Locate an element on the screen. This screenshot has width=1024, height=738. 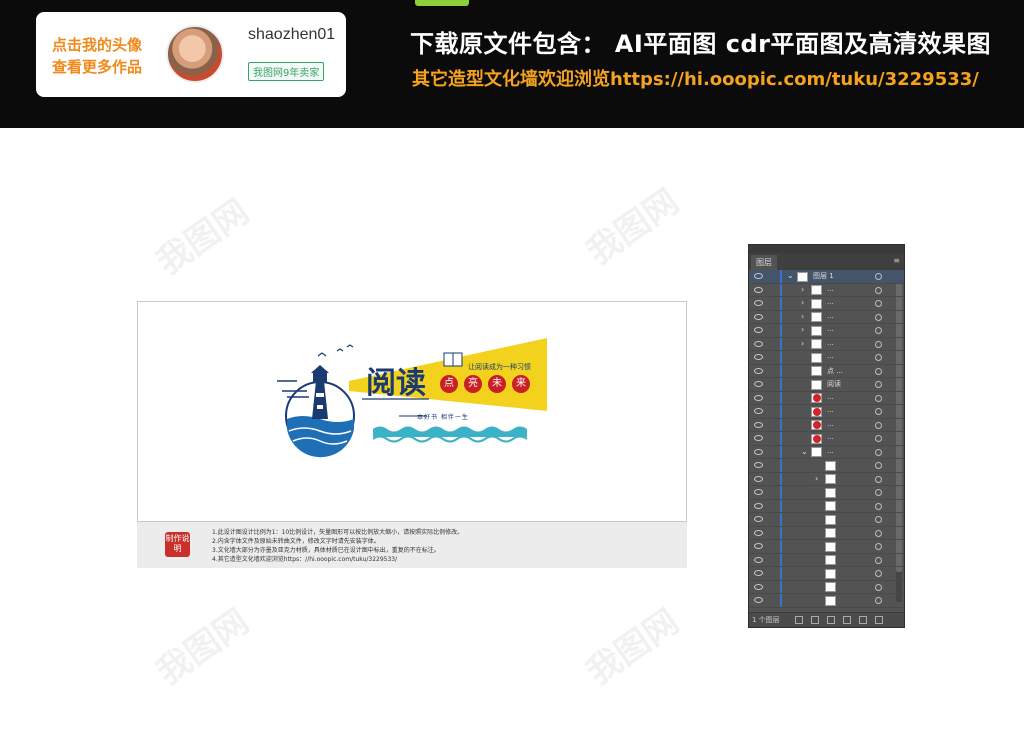
delete-layer-icon is located at coordinates (879, 620).